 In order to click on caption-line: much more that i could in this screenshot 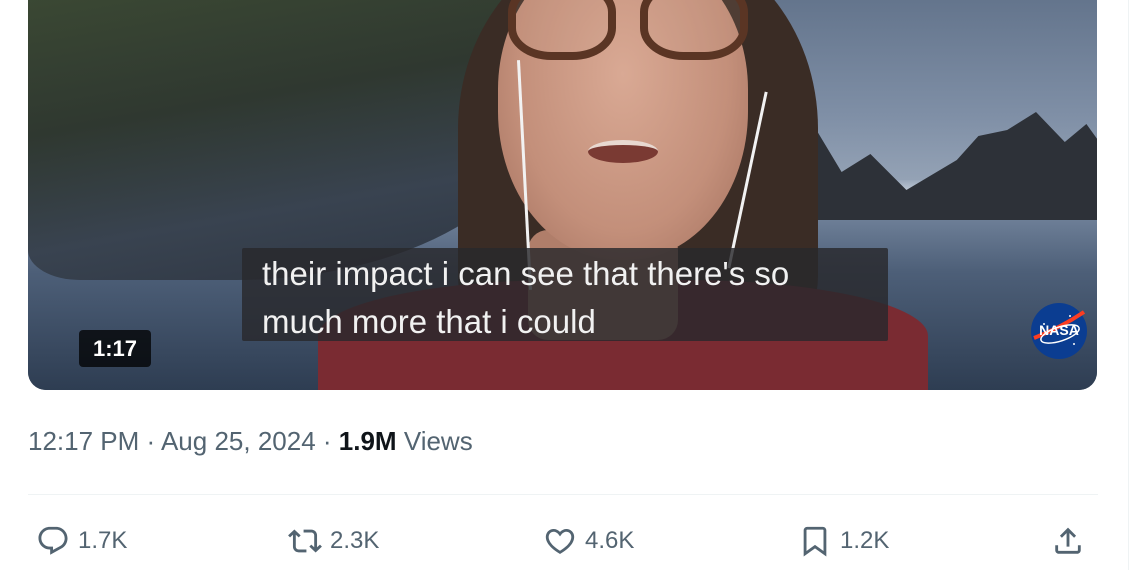, I will do `click(429, 321)`.